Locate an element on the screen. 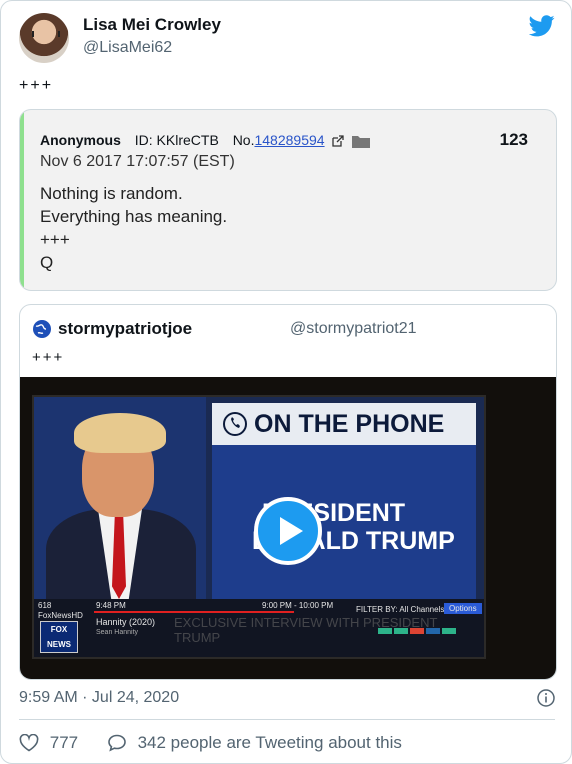  q-post-header: Anonymous ID: KKlreCTB No.148289594 is located at coordinates (205, 140).